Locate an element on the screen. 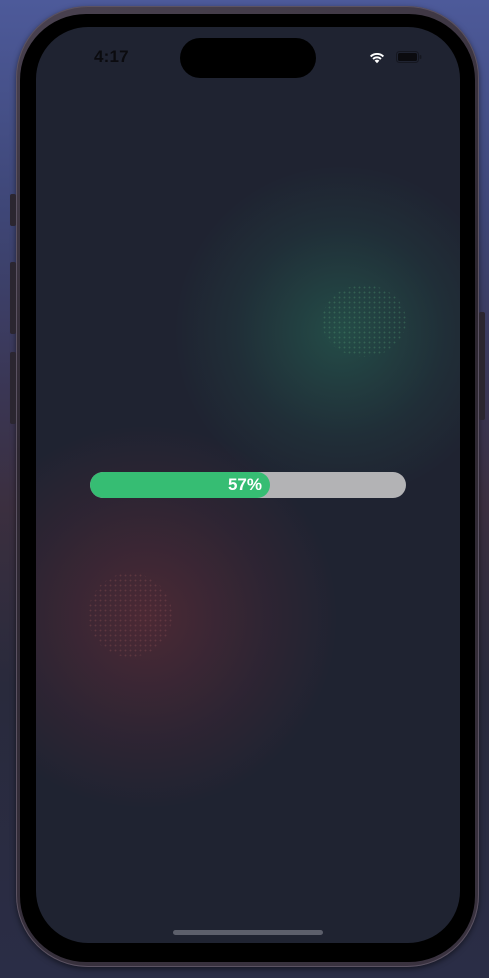 This screenshot has width=489, height=978. status-bar-time: 4:17 is located at coordinates (111, 56).